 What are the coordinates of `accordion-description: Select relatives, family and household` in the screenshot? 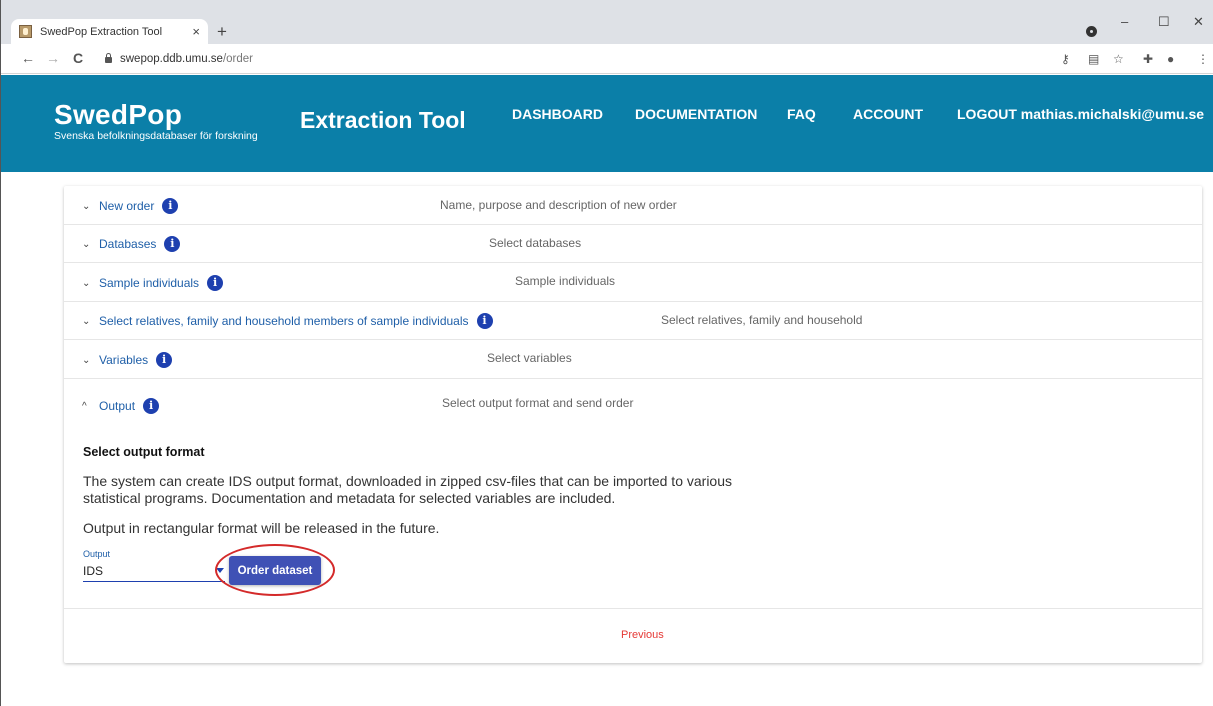 It's located at (762, 320).